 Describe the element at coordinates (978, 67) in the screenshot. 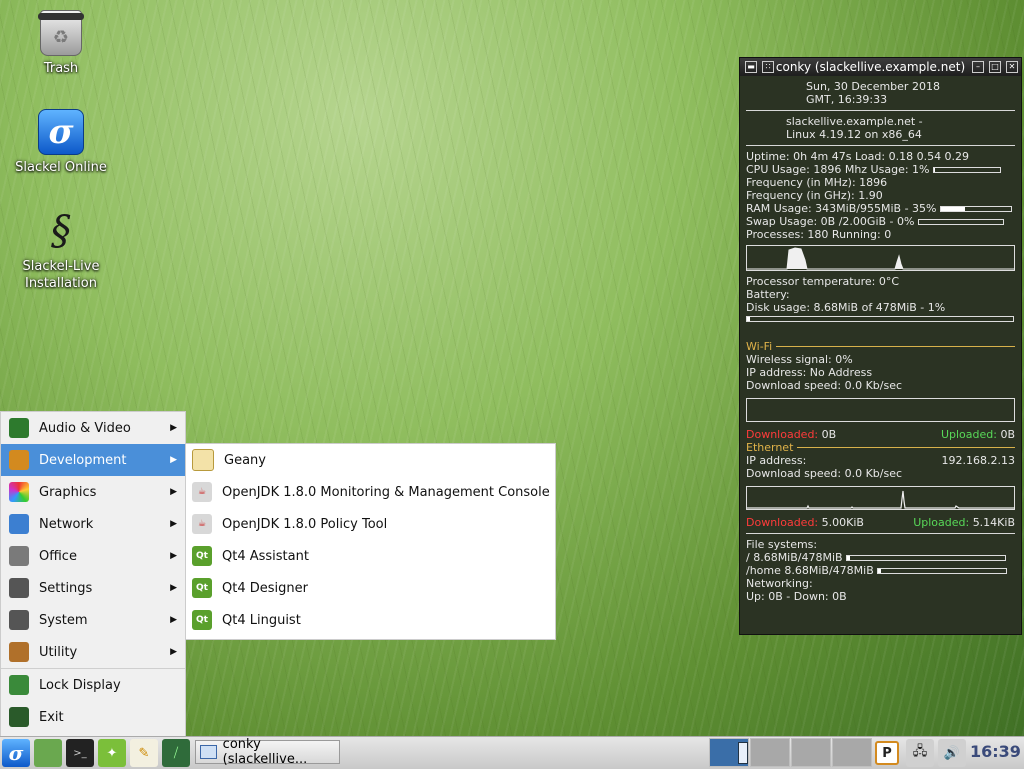

I see `minimize-icon: –` at that location.